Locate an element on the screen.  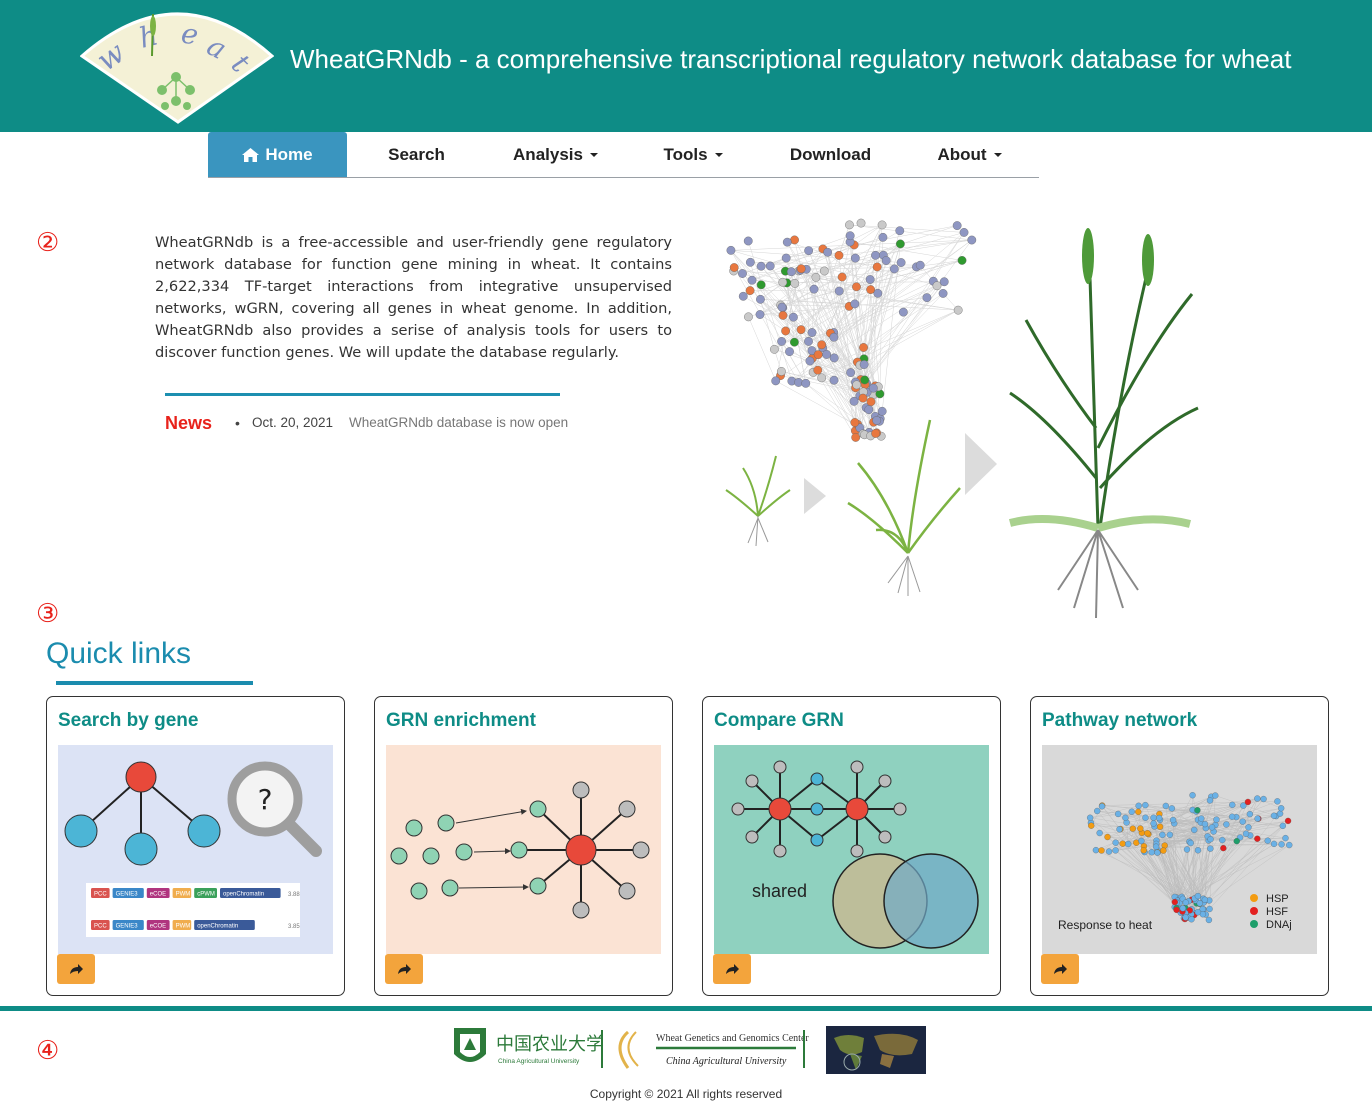
score-1: 3.88 is located at coordinates (294, 895).